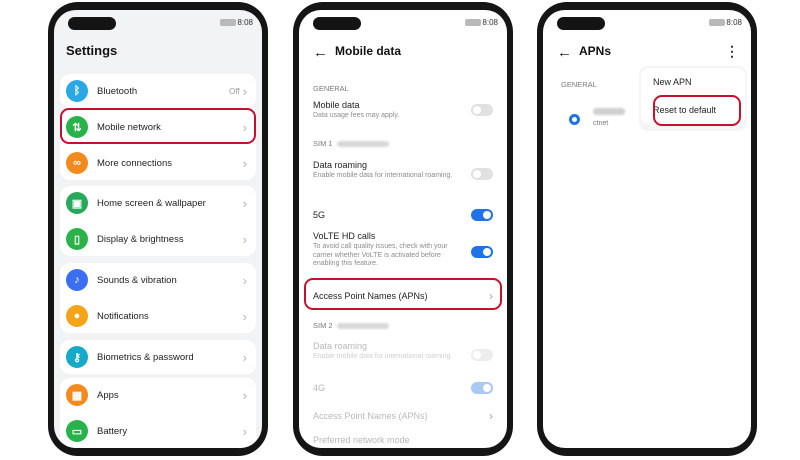 Image resolution: width=800 pixels, height=460 pixels. I want to click on settings-item-bluetooth: ᛒ Bluetooth Off ›, so click(158, 91).